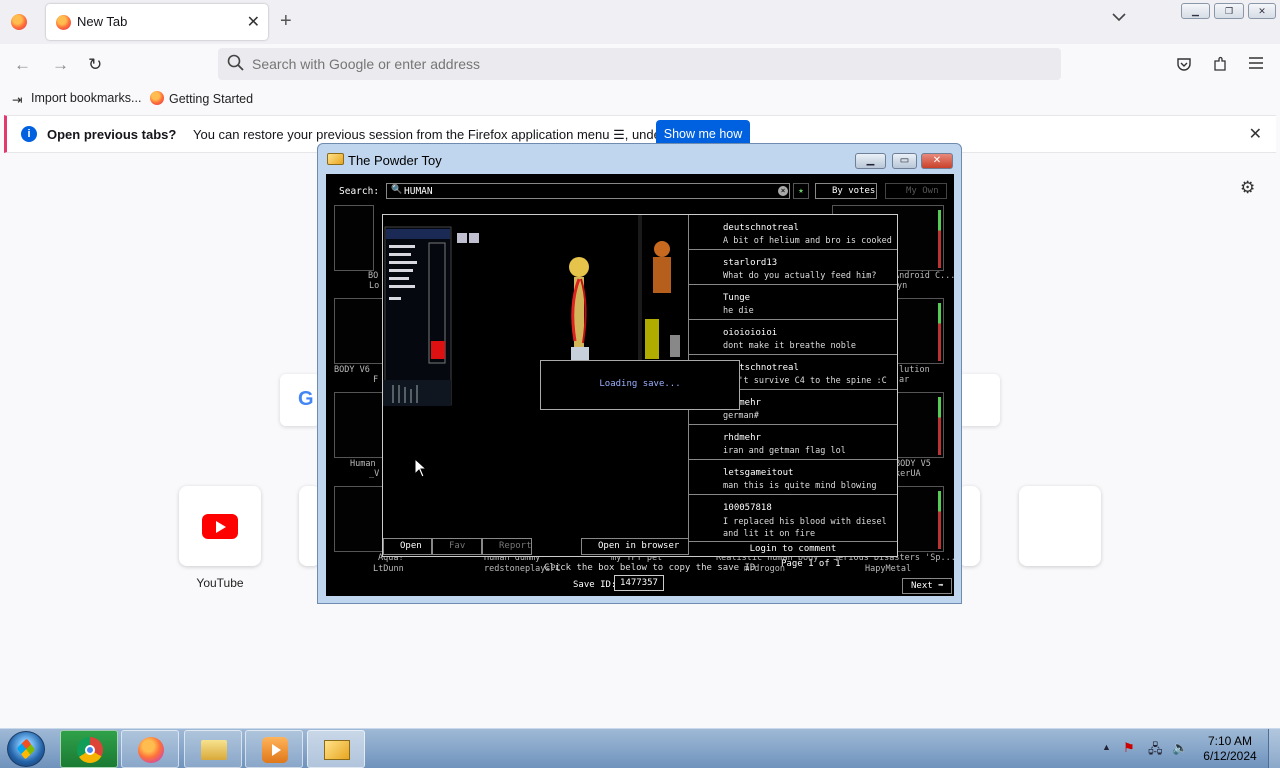 The width and height of the screenshot is (1280, 768). Describe the element at coordinates (1230, 756) in the screenshot. I see `clock-date: 6/12/2024` at that location.